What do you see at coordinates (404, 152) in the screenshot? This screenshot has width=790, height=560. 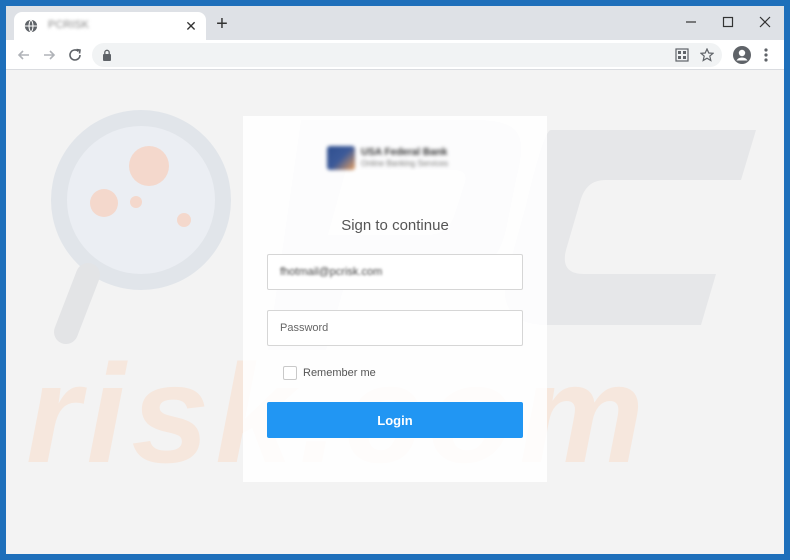 I see `bank-logo-name: USA Federal Bank` at bounding box center [404, 152].